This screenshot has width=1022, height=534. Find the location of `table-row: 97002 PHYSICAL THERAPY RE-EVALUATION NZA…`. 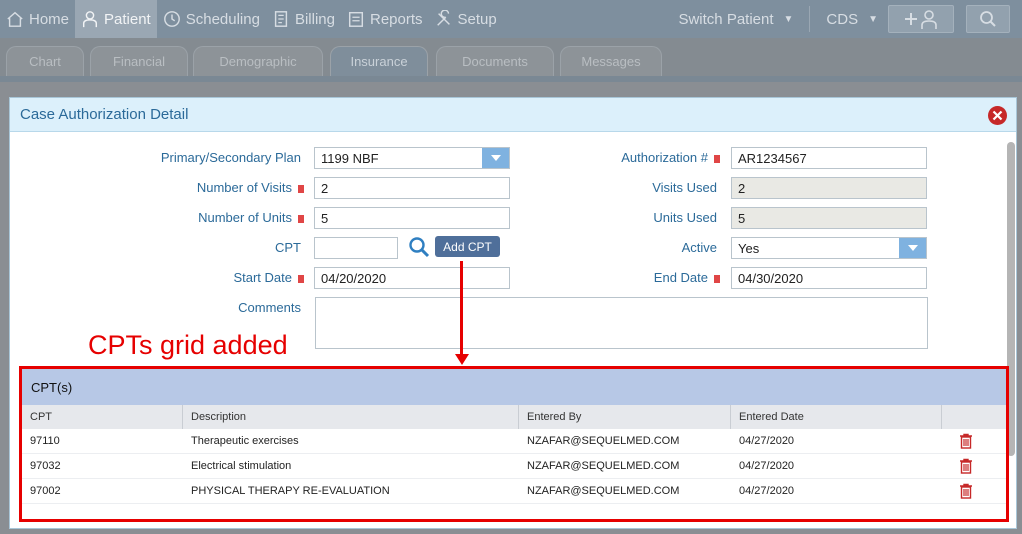

table-row: 97002 PHYSICAL THERAPY RE-EVALUATION NZA… is located at coordinates (514, 491).